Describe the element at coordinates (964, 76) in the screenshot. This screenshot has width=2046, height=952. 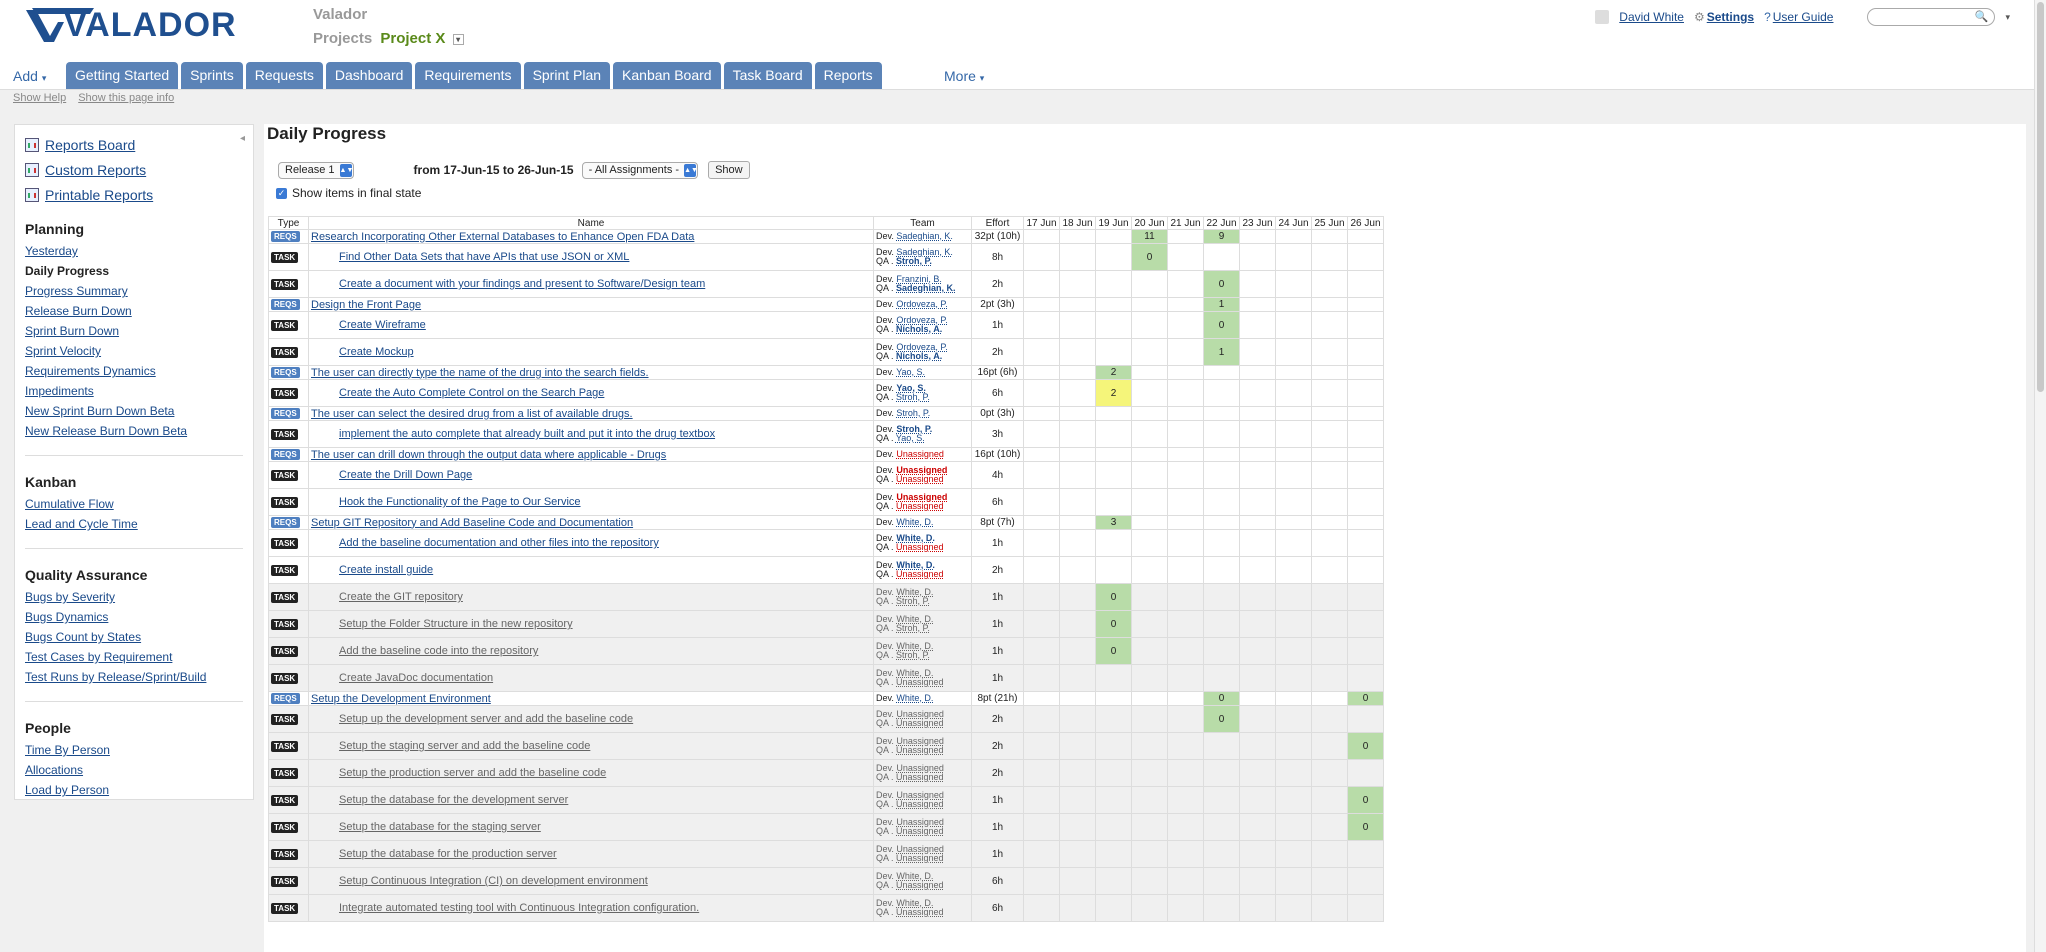
I see `more-menu: More ▾` at that location.